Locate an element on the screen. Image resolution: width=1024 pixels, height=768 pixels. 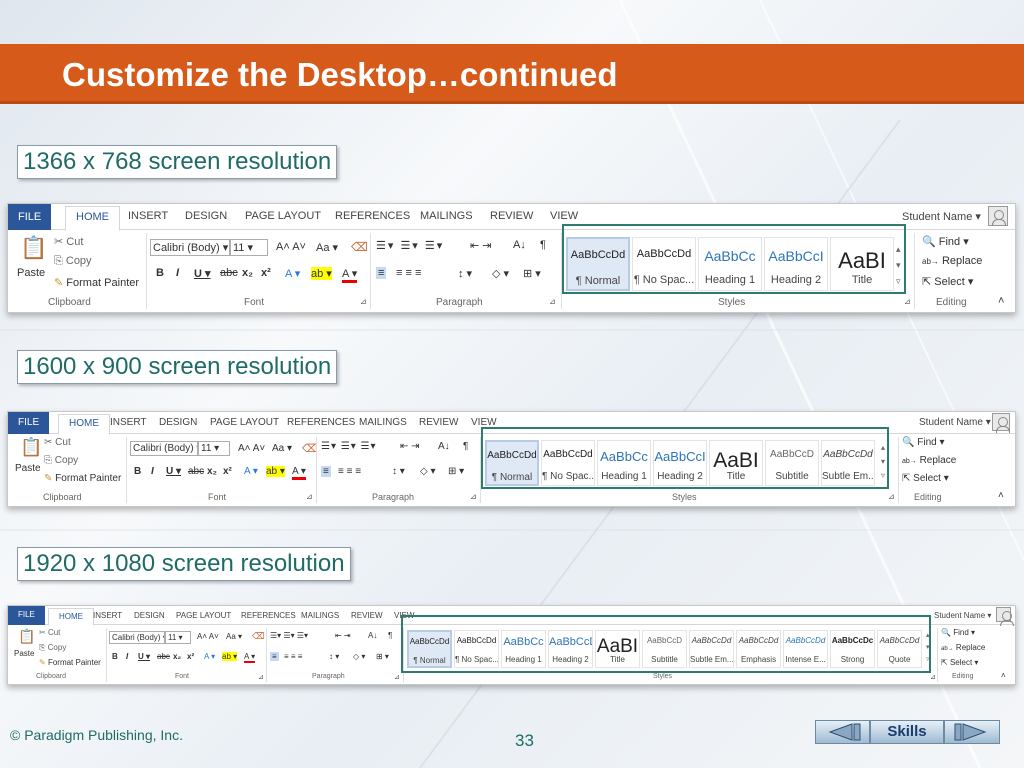
paste-icon: 📋 is located at coordinates (26, 636).